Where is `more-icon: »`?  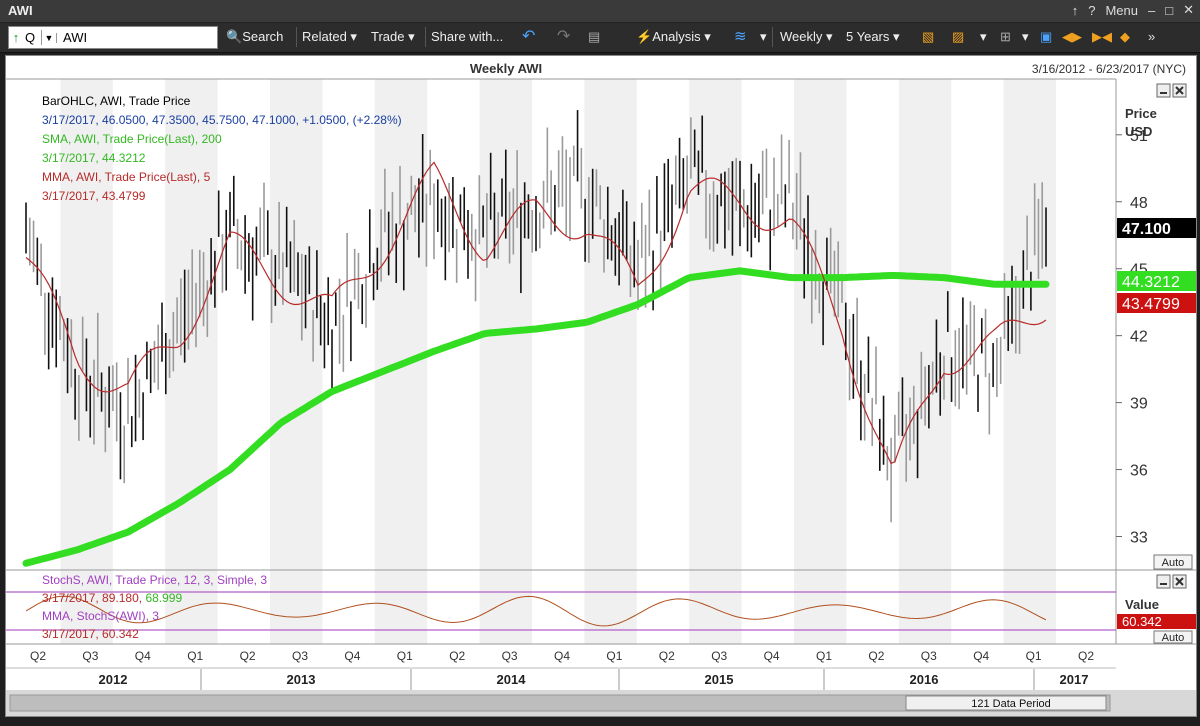
more-icon: » is located at coordinates (1151, 36).